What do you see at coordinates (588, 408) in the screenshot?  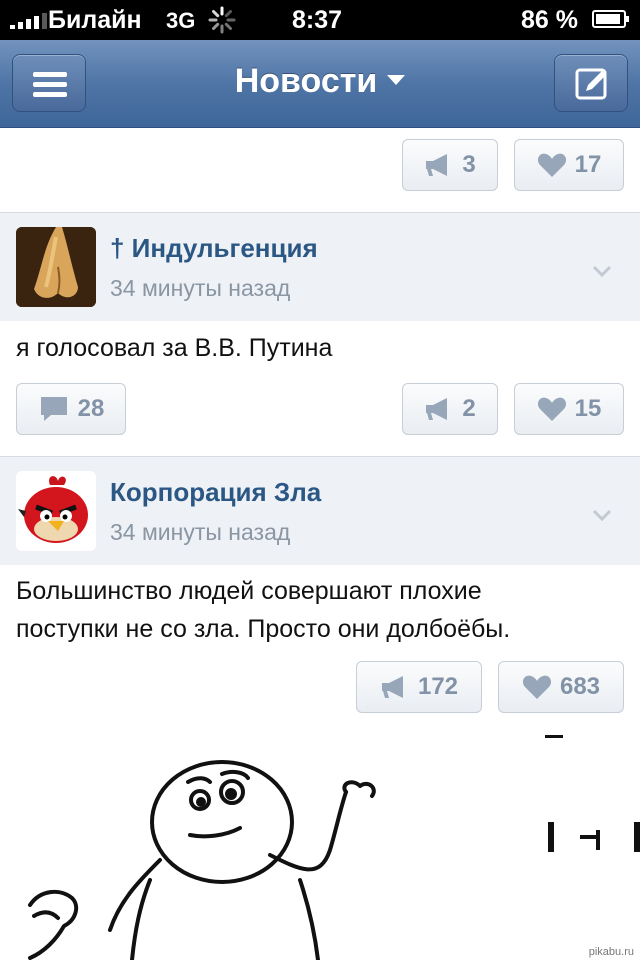 I see `like-count: 15` at bounding box center [588, 408].